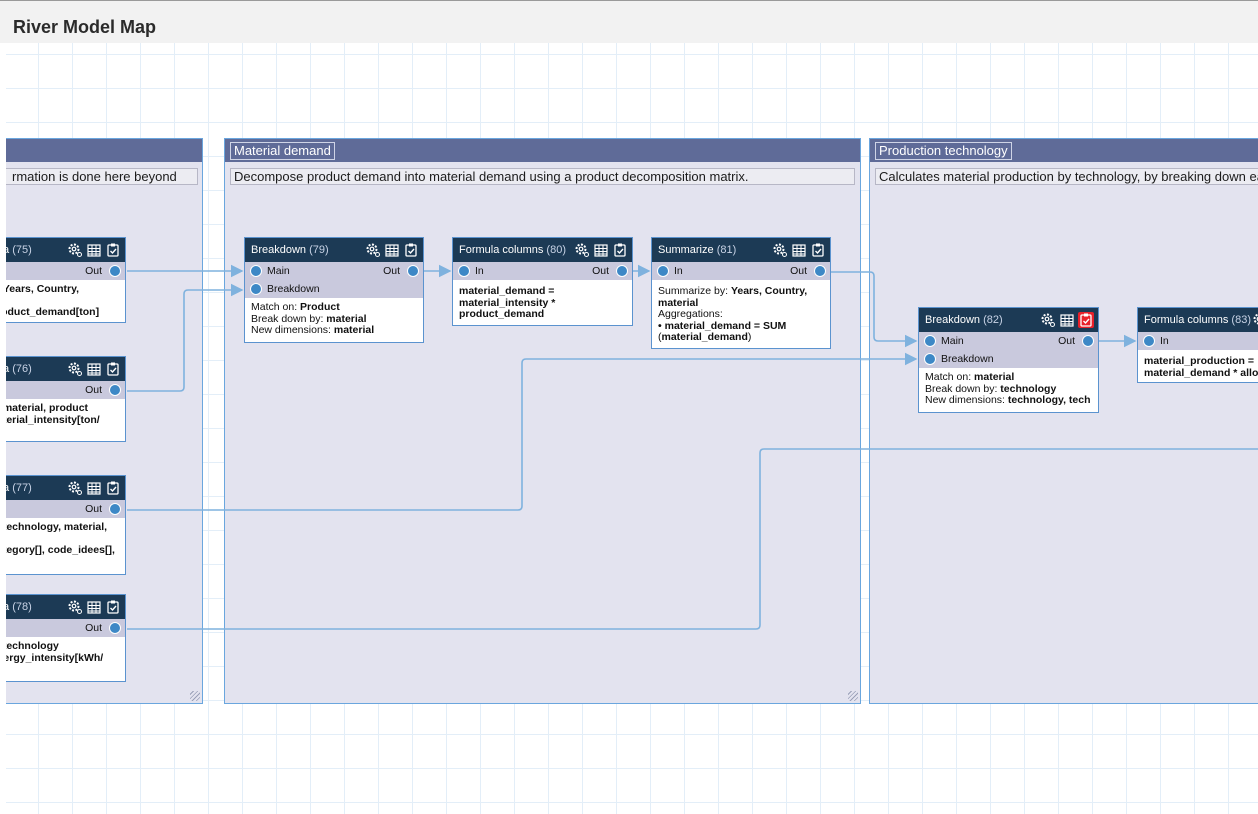  I want to click on node-id: (82), so click(993, 320).